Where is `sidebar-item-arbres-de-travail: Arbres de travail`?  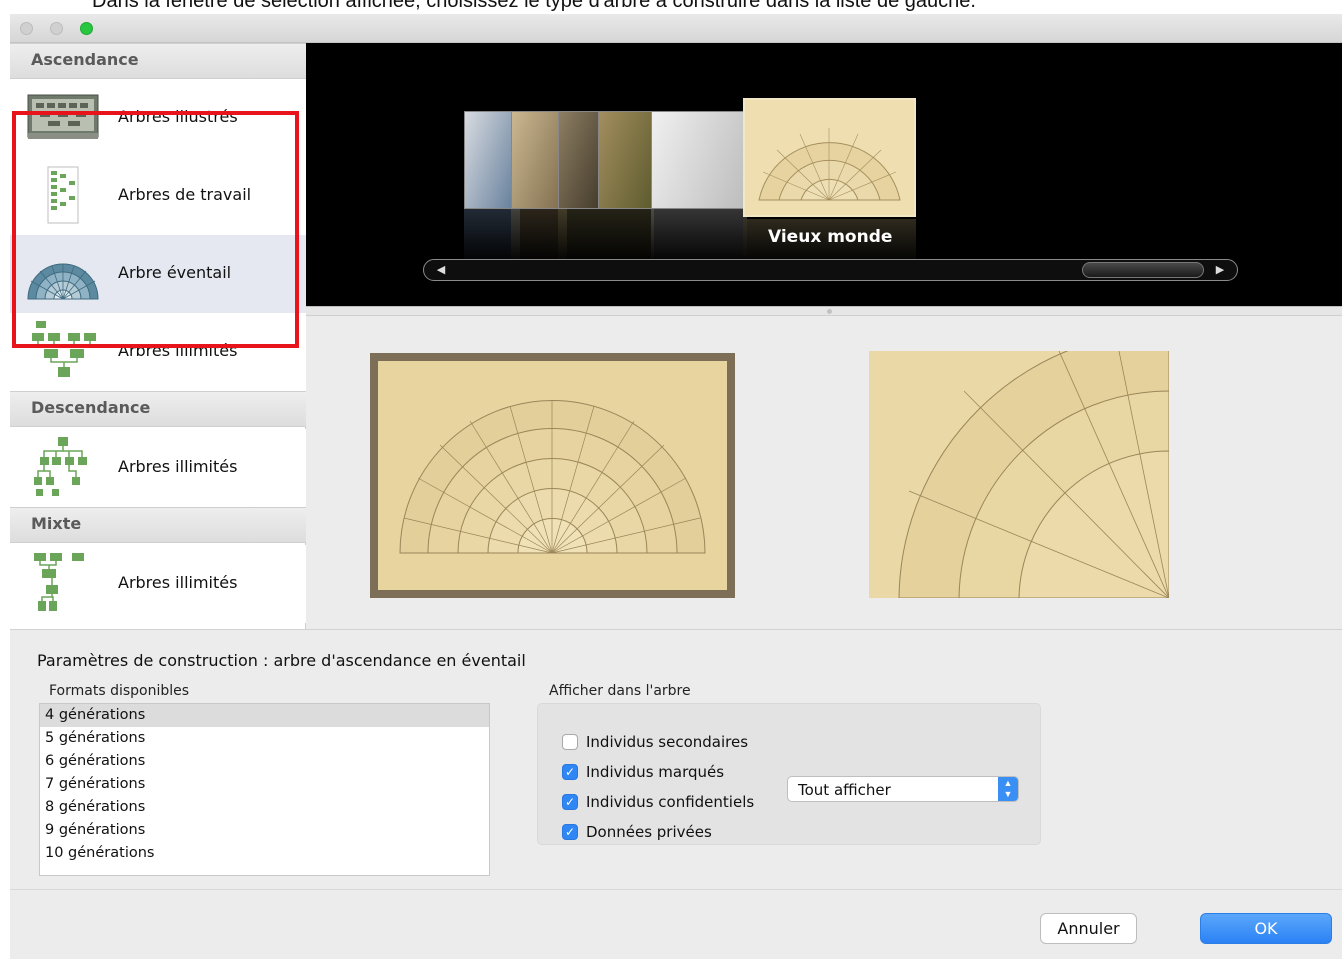 sidebar-item-arbres-de-travail: Arbres de travail is located at coordinates (158, 196).